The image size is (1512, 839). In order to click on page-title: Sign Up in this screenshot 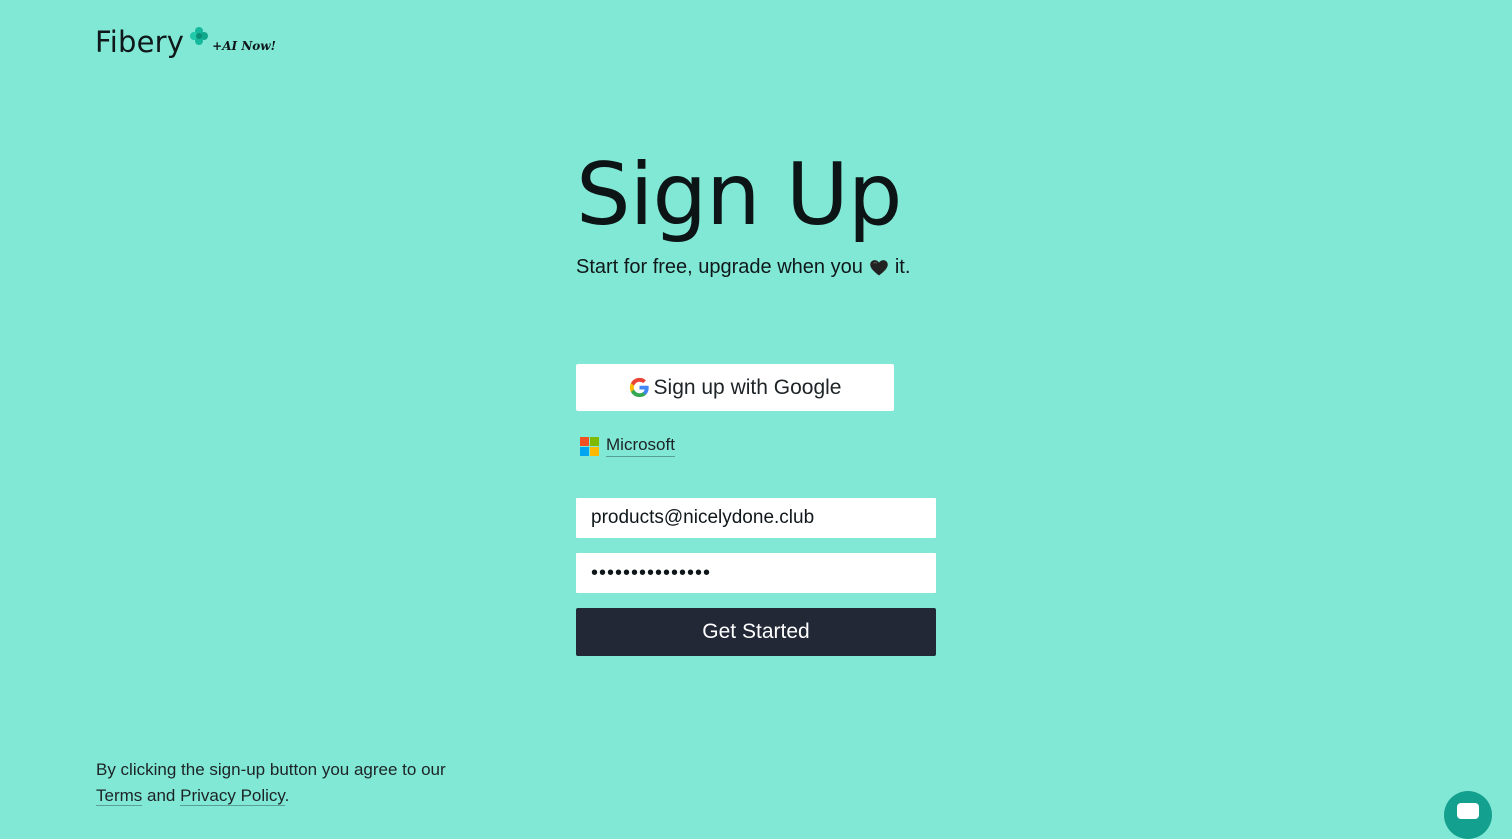, I will do `click(739, 195)`.